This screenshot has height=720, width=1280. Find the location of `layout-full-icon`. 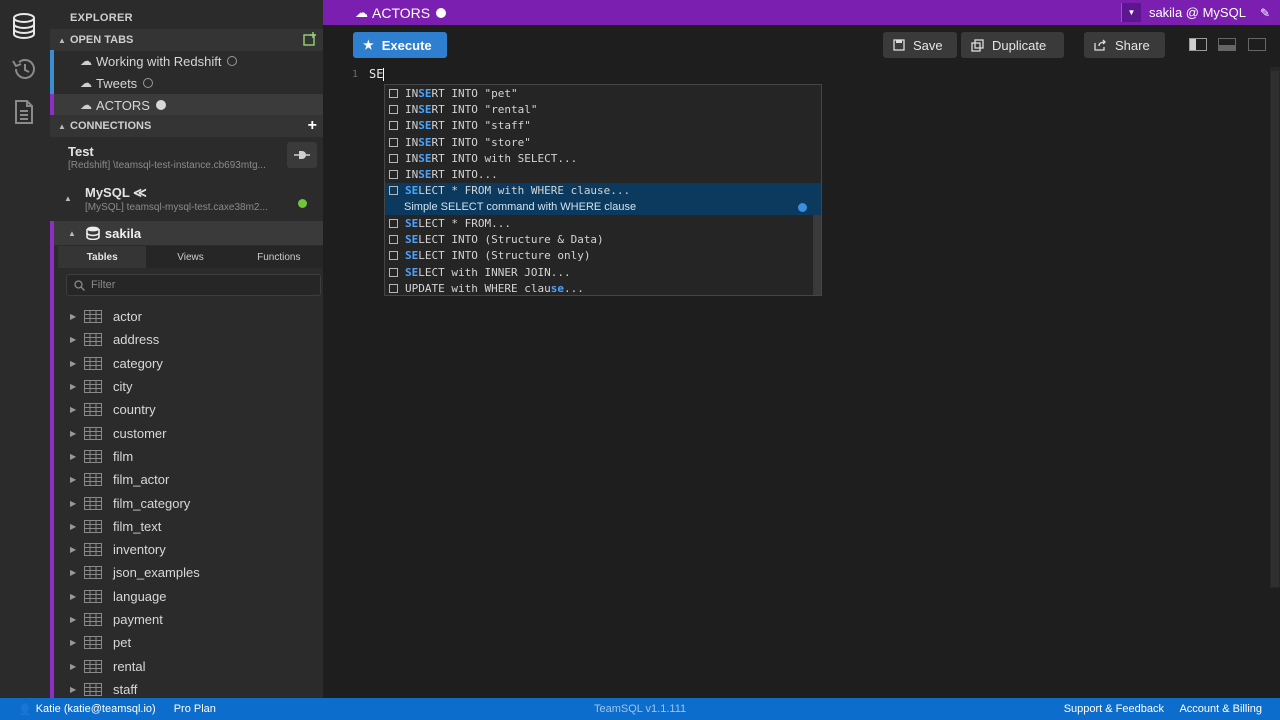

layout-full-icon is located at coordinates (1257, 44).